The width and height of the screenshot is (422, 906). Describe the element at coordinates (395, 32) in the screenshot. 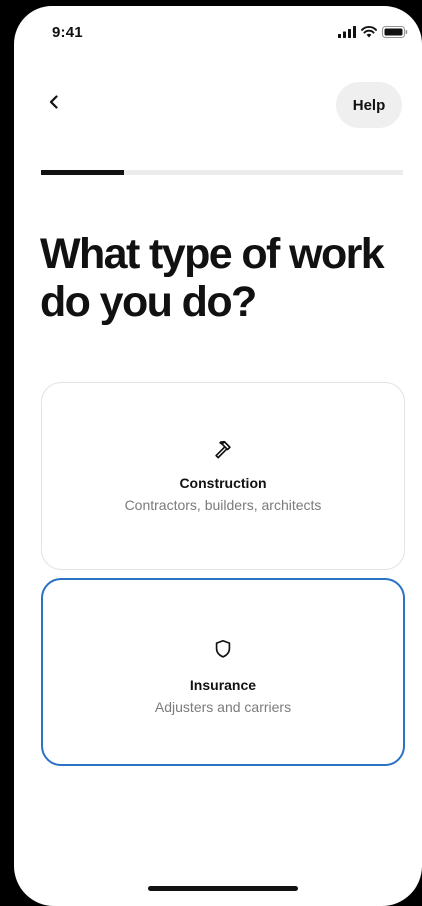

I see `battery-icon` at that location.